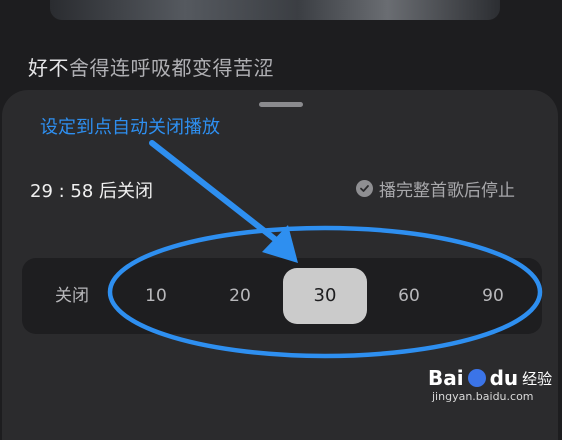 This screenshot has height=440, width=562. Describe the element at coordinates (504, 378) in the screenshot. I see `watermark-du: du` at that location.